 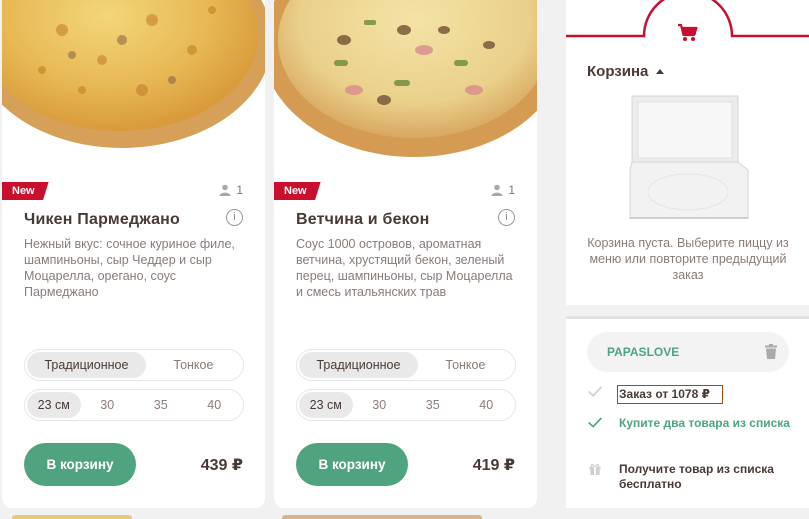 What do you see at coordinates (660, 71) in the screenshot?
I see `caret-up-icon` at bounding box center [660, 71].